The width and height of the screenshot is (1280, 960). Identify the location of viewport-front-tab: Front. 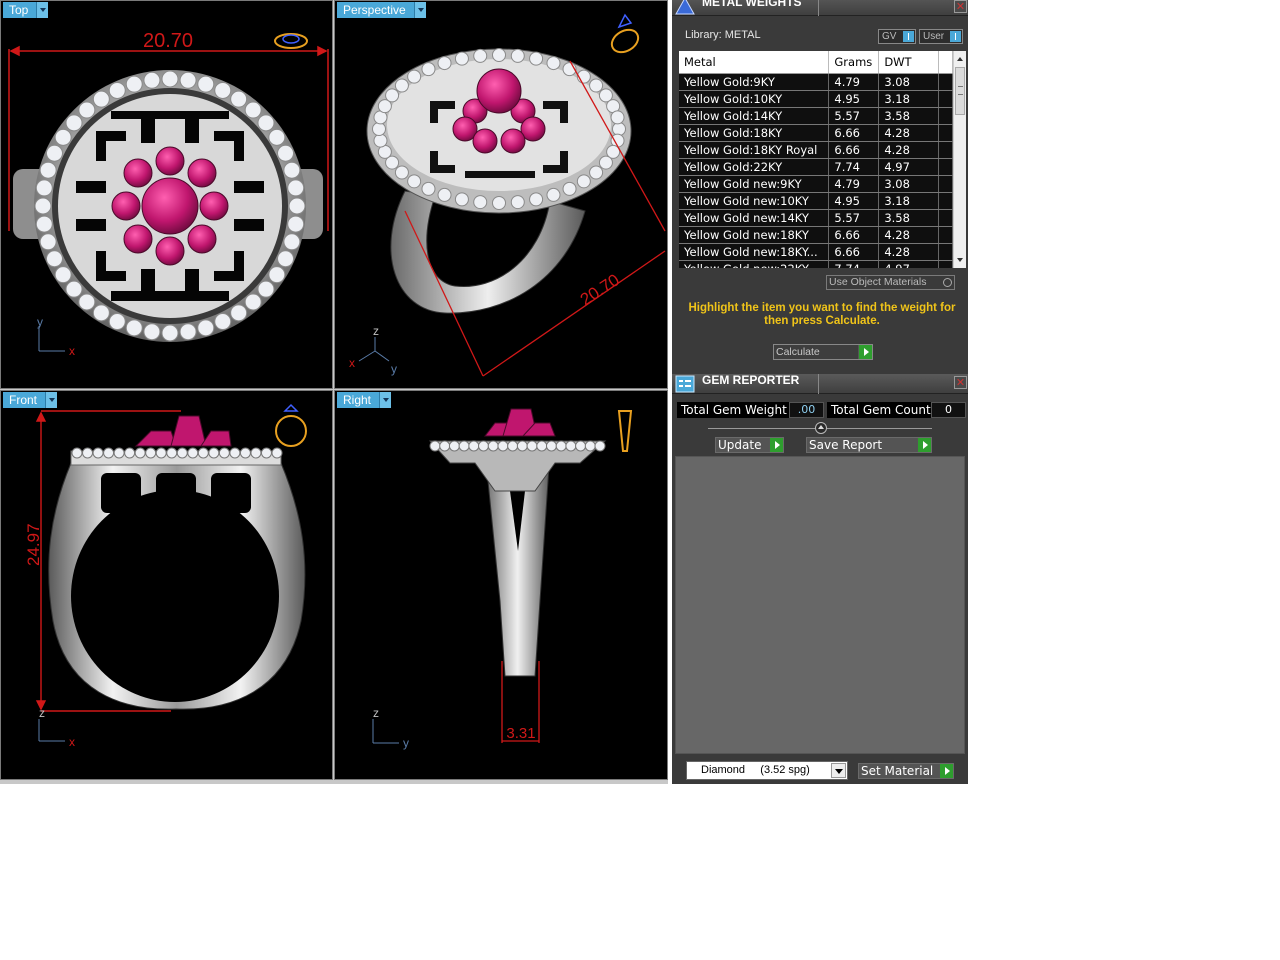
(30, 400).